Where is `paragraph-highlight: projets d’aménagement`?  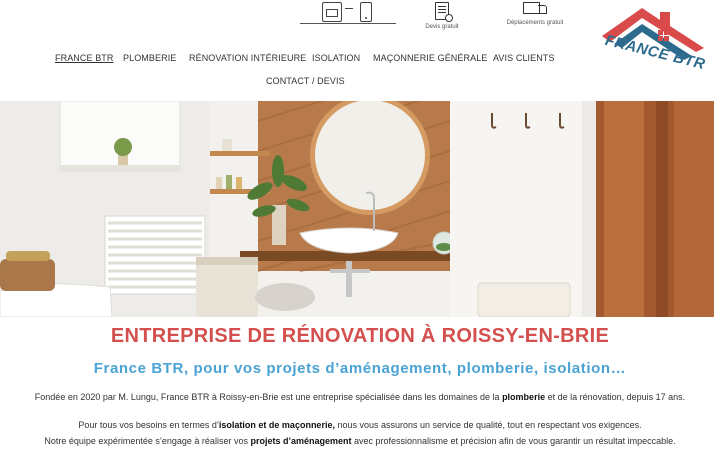 paragraph-highlight: projets d’aménagement is located at coordinates (301, 441).